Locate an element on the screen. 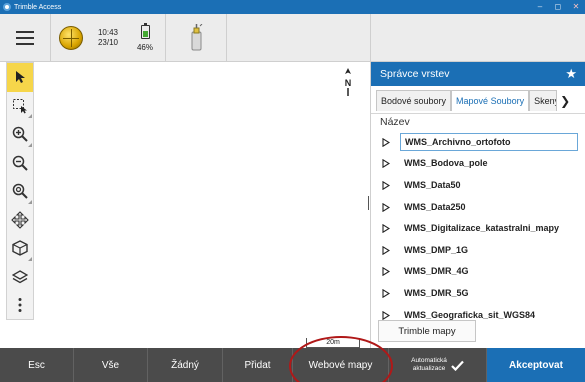 The width and height of the screenshot is (585, 382). list-item: WMS_Archivno_ortofoto is located at coordinates (478, 142).